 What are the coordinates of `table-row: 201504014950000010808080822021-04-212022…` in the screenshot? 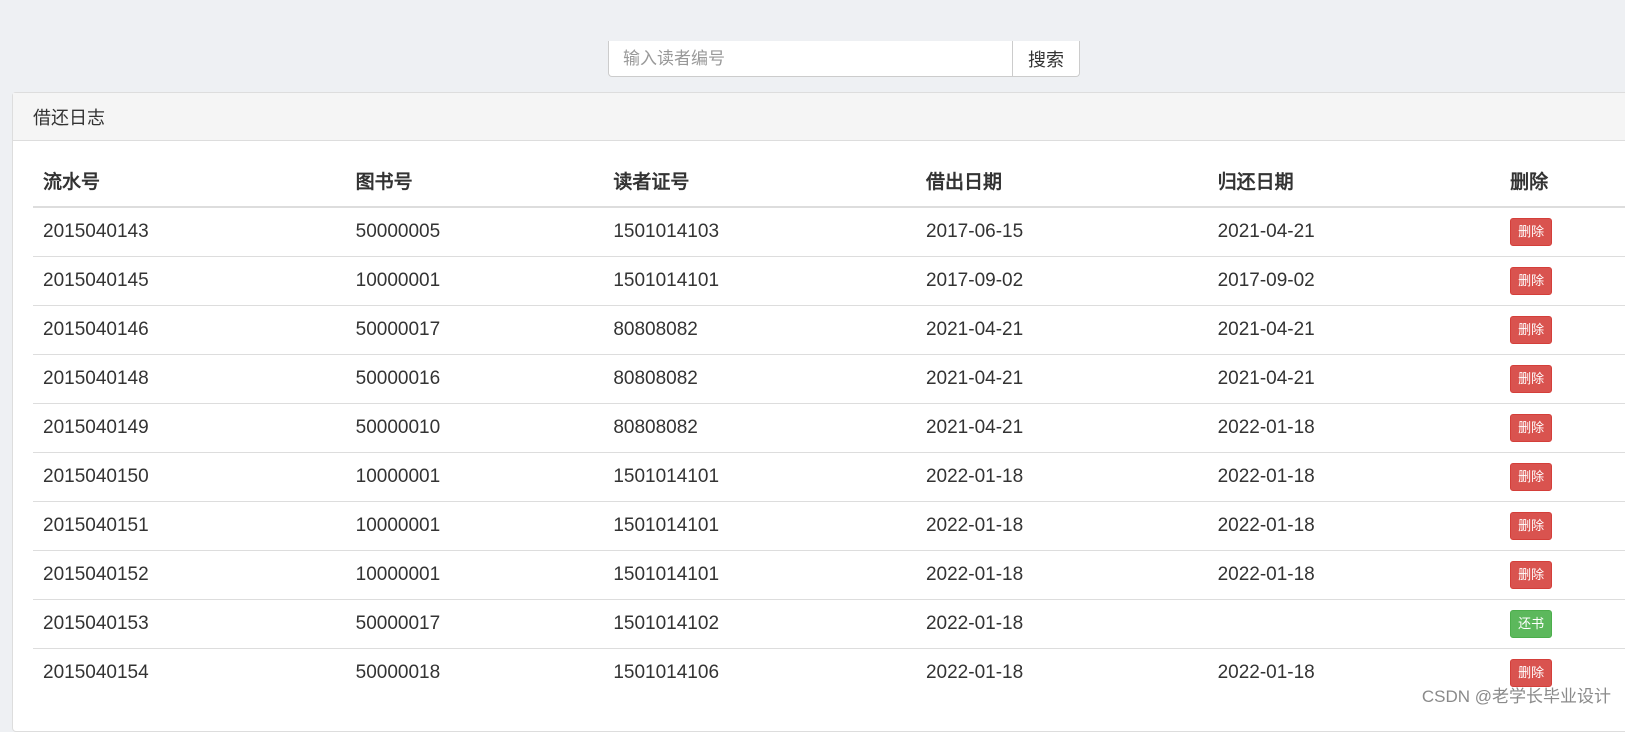 It's located at (829, 427).